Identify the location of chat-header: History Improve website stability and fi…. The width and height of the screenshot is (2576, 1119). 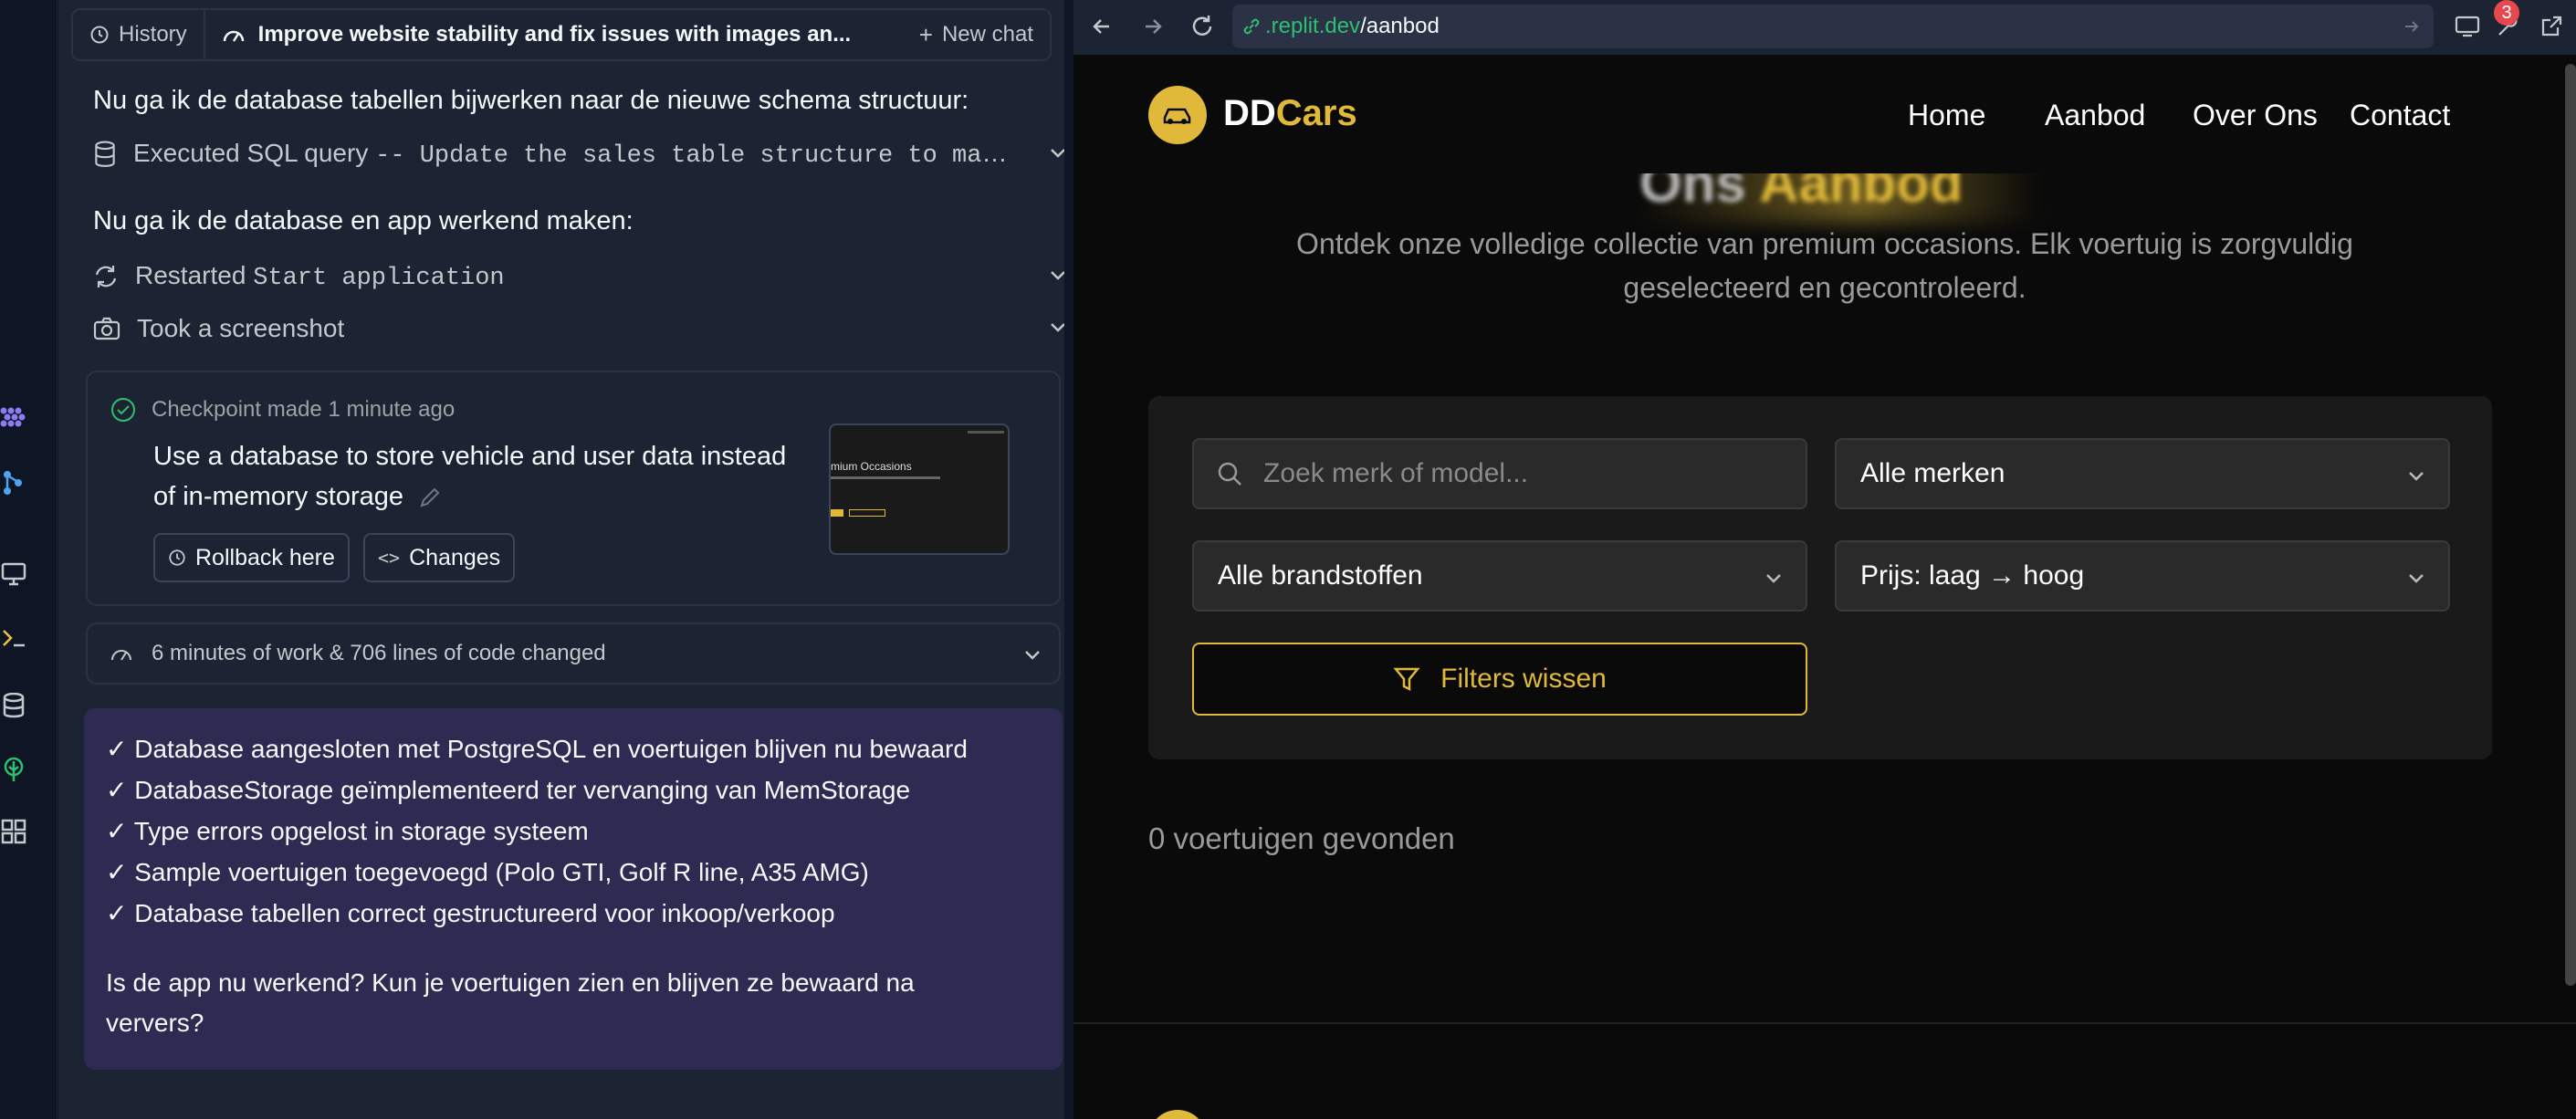
(562, 34).